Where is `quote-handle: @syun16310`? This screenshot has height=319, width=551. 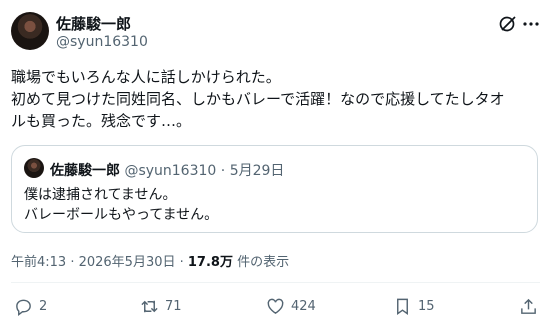
quote-handle: @syun16310 is located at coordinates (170, 171).